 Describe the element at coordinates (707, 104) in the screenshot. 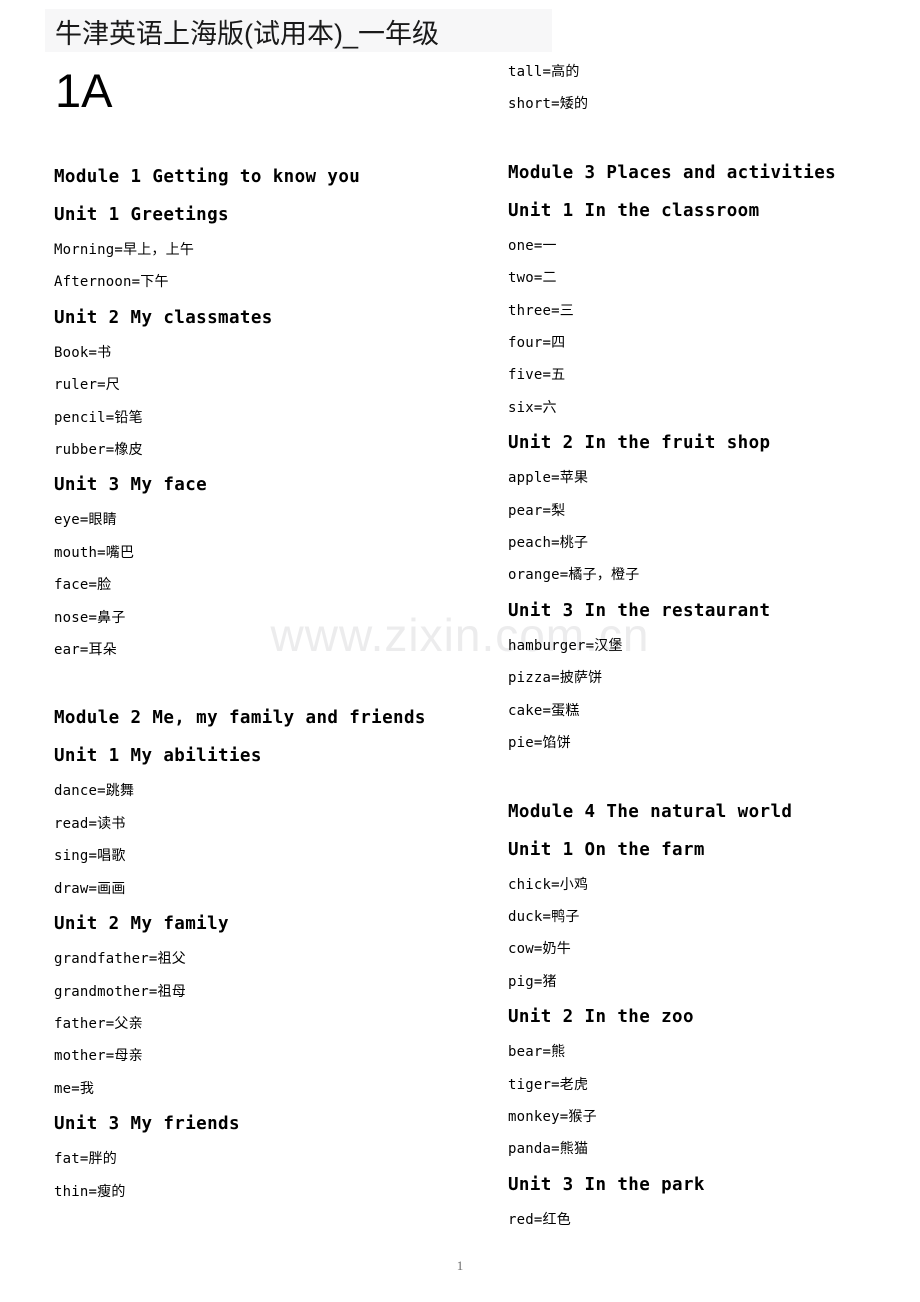

I see `vocabulary-entry: short=矮的` at that location.